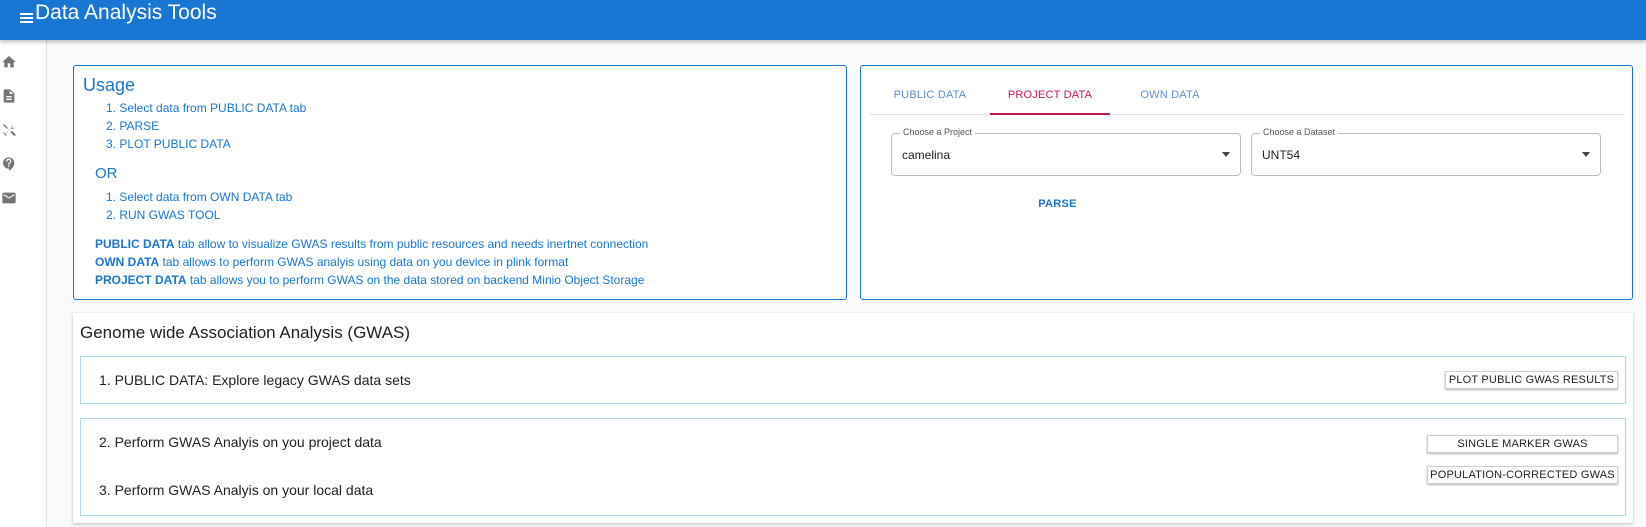  What do you see at coordinates (1281, 155) in the screenshot?
I see `dataset-select-value: UNT54` at bounding box center [1281, 155].